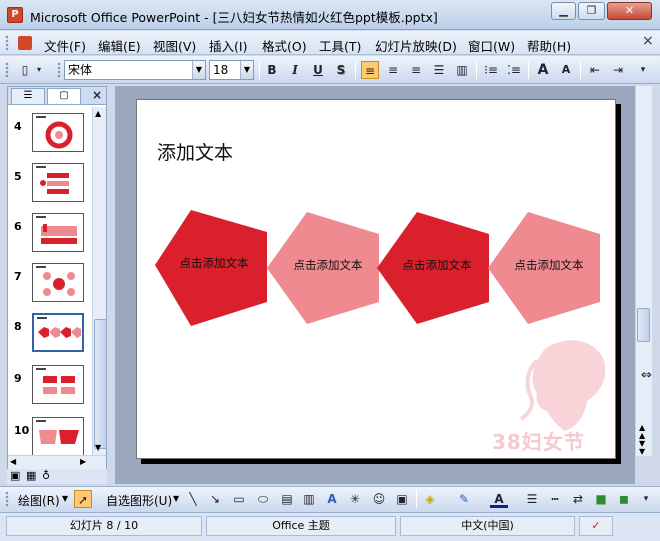 This screenshot has height=541, width=660. I want to click on shadow-button: S, so click(341, 70).